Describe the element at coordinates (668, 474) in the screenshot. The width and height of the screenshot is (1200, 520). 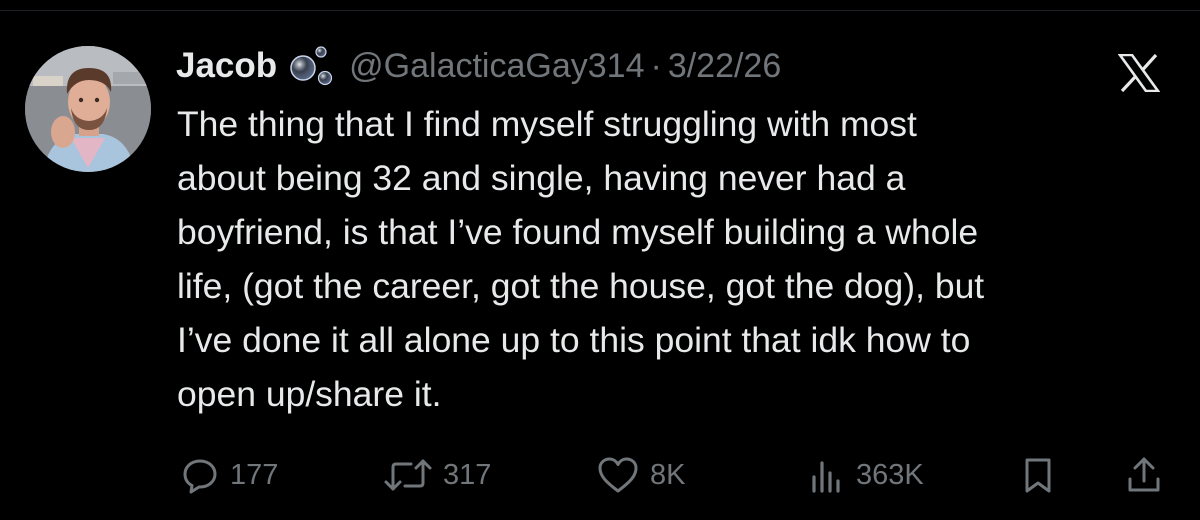
I see `like-count: 8K` at that location.